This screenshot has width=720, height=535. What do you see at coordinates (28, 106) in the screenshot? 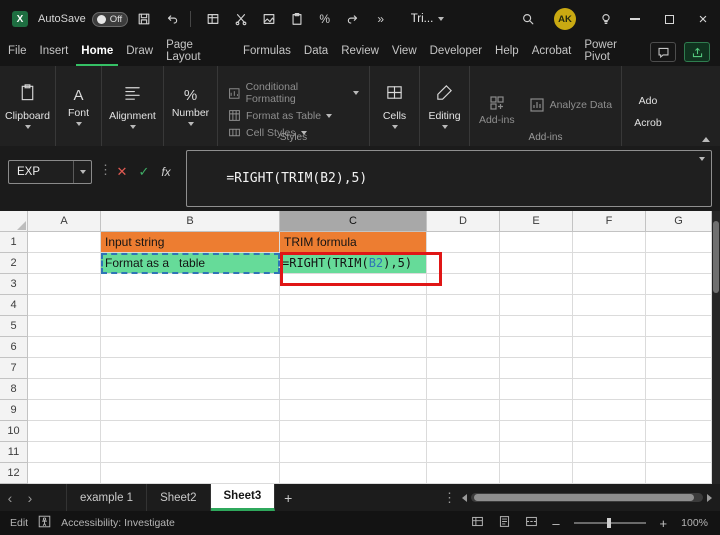
I see `ribbon-group-clipboard: Clipboard` at bounding box center [28, 106].